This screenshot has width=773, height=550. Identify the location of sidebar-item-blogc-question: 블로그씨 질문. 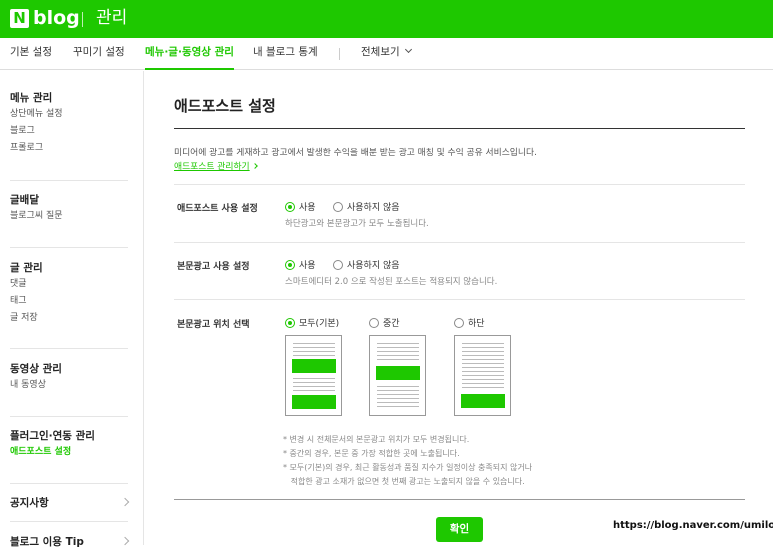
(69, 216).